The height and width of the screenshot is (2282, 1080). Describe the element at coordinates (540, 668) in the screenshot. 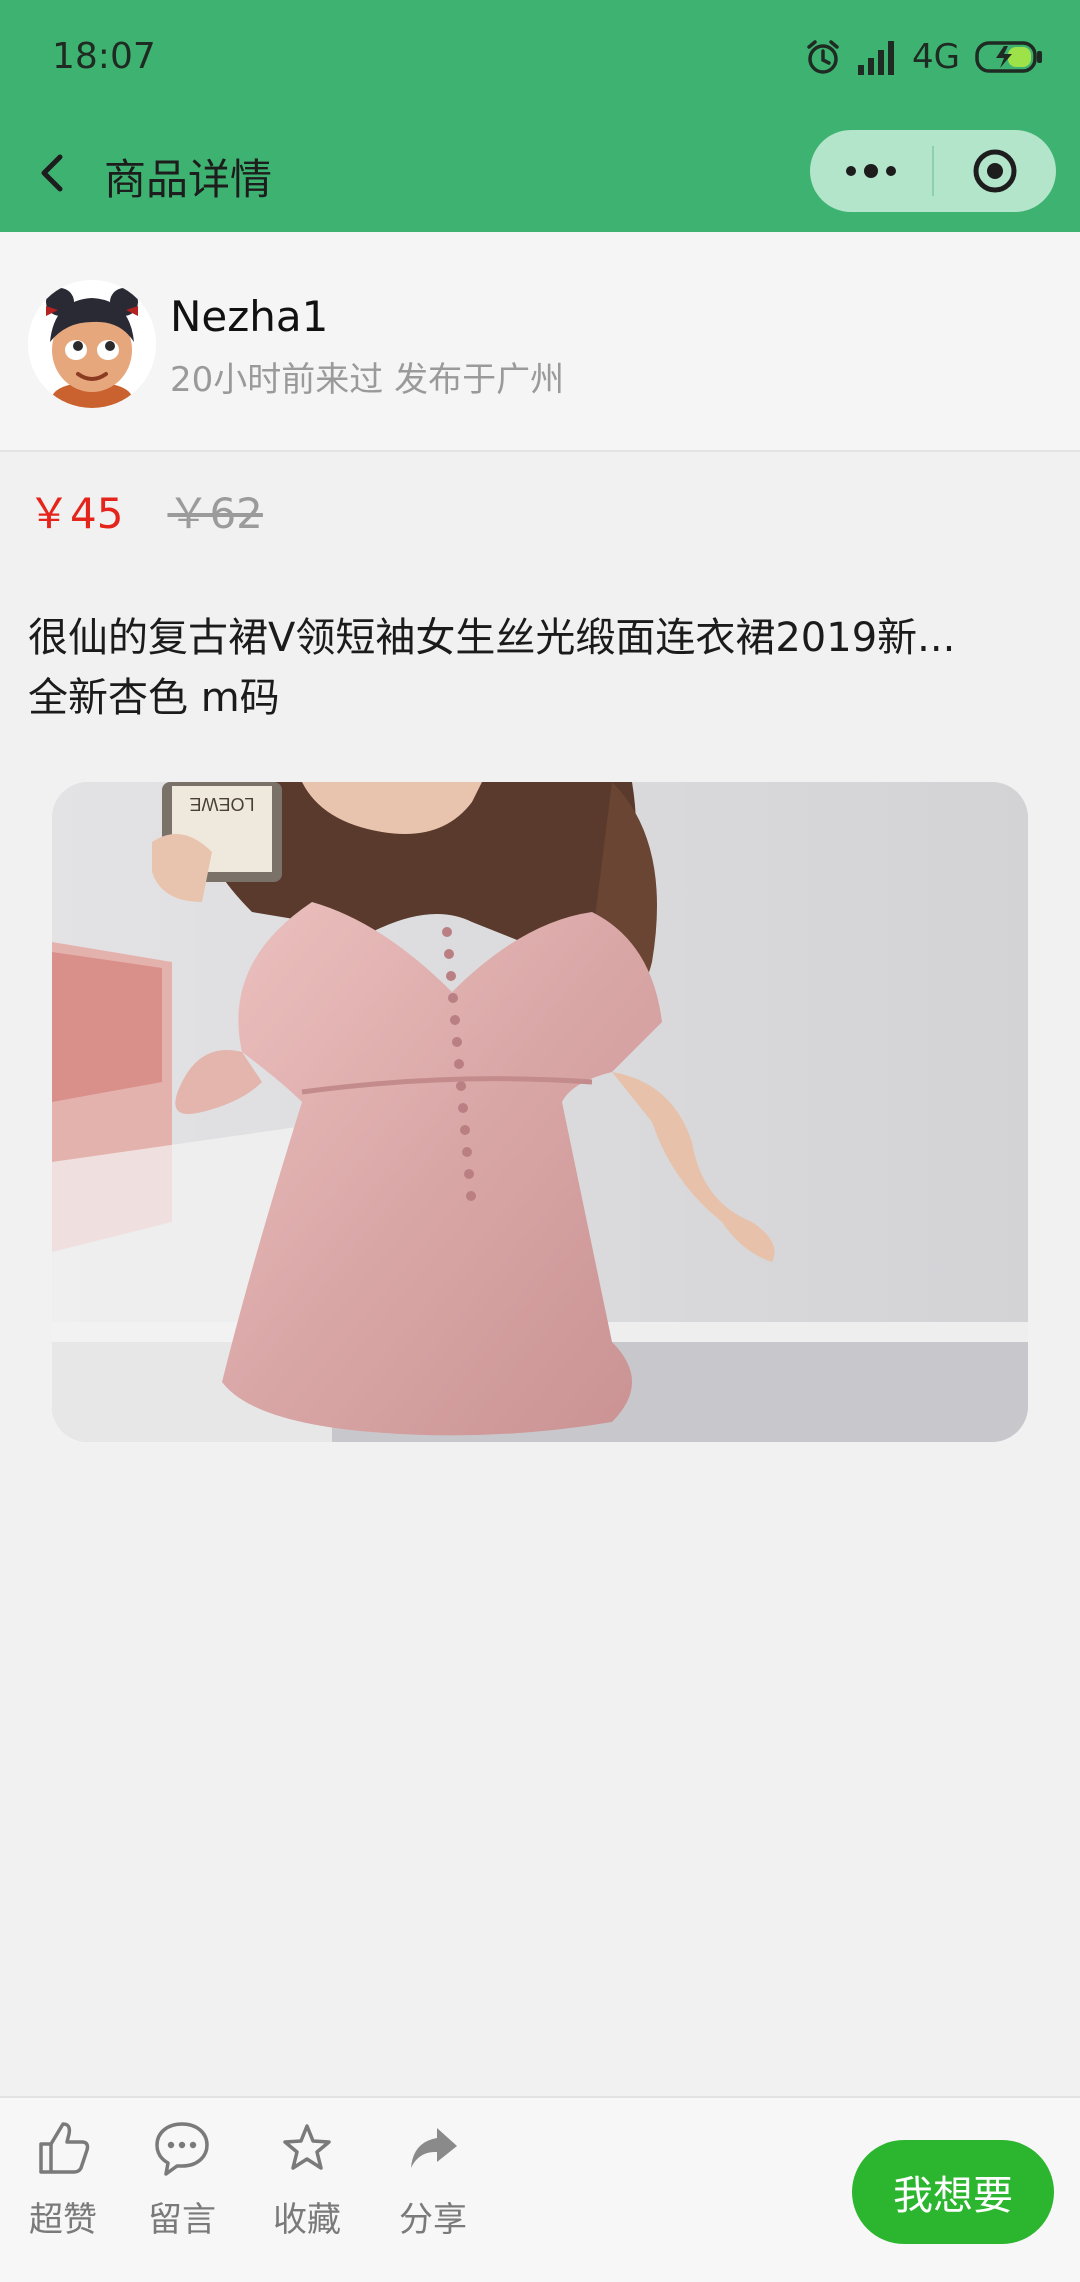

I see `product-description: 很仙的复古裙V领短袖女生丝光缎面连衣裙2019新... 全新杏色 m码` at that location.